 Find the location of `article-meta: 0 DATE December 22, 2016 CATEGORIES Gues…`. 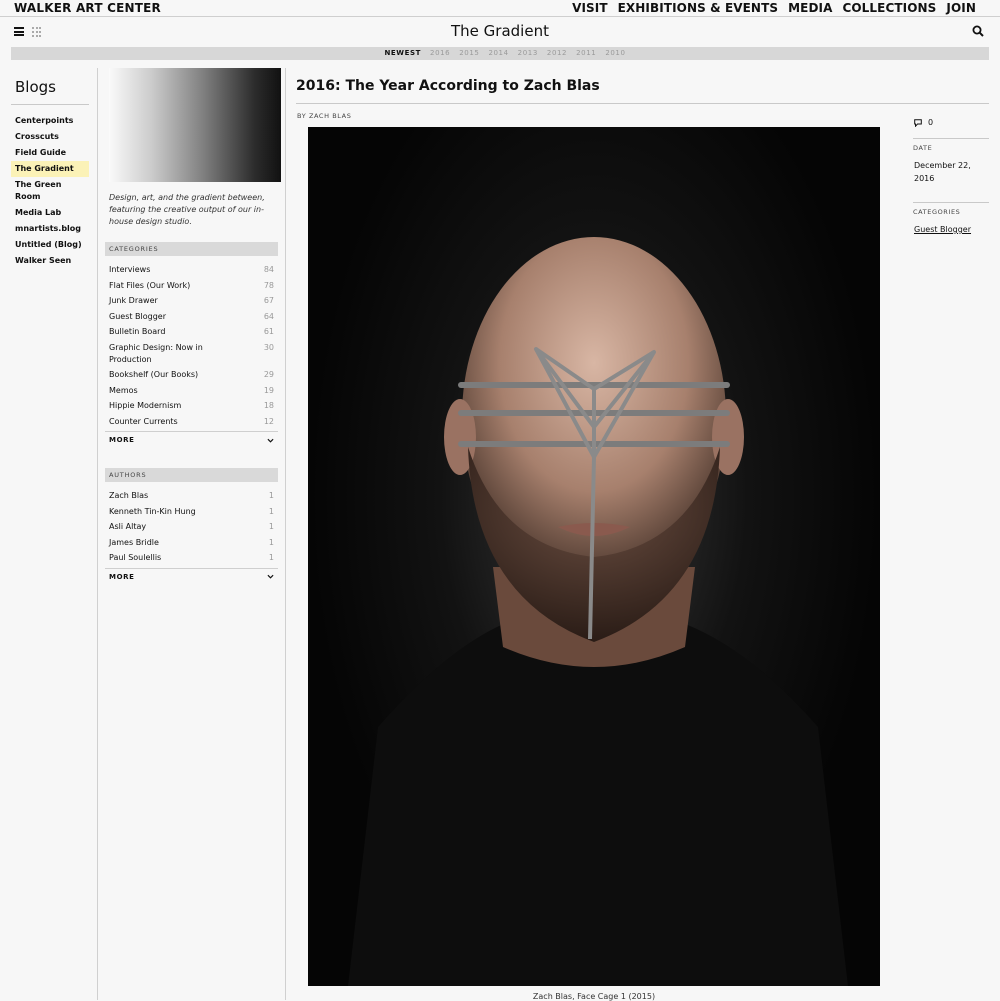

article-meta: 0 DATE December 22, 2016 CATEGORIES Gues… is located at coordinates (951, 185).